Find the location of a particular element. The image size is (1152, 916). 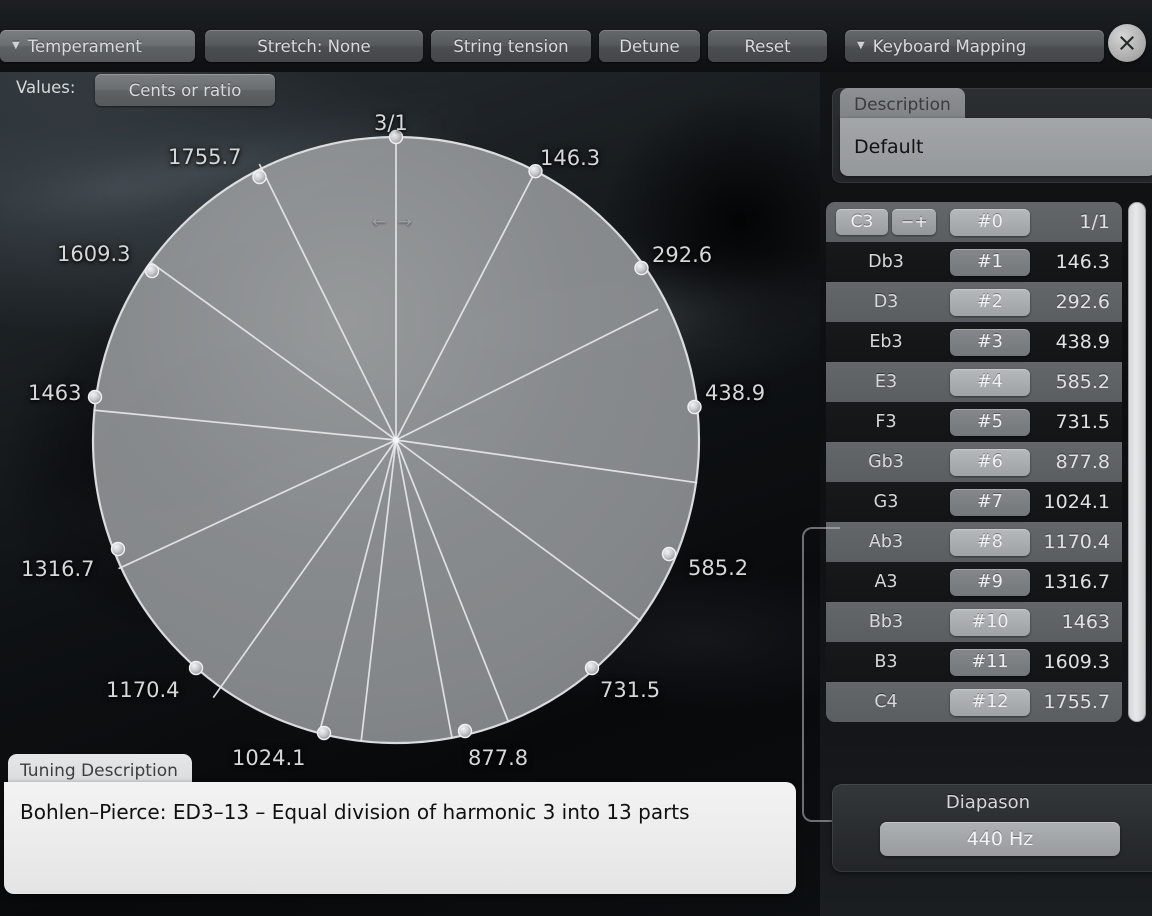

note-index-cell: #11 is located at coordinates (990, 662).